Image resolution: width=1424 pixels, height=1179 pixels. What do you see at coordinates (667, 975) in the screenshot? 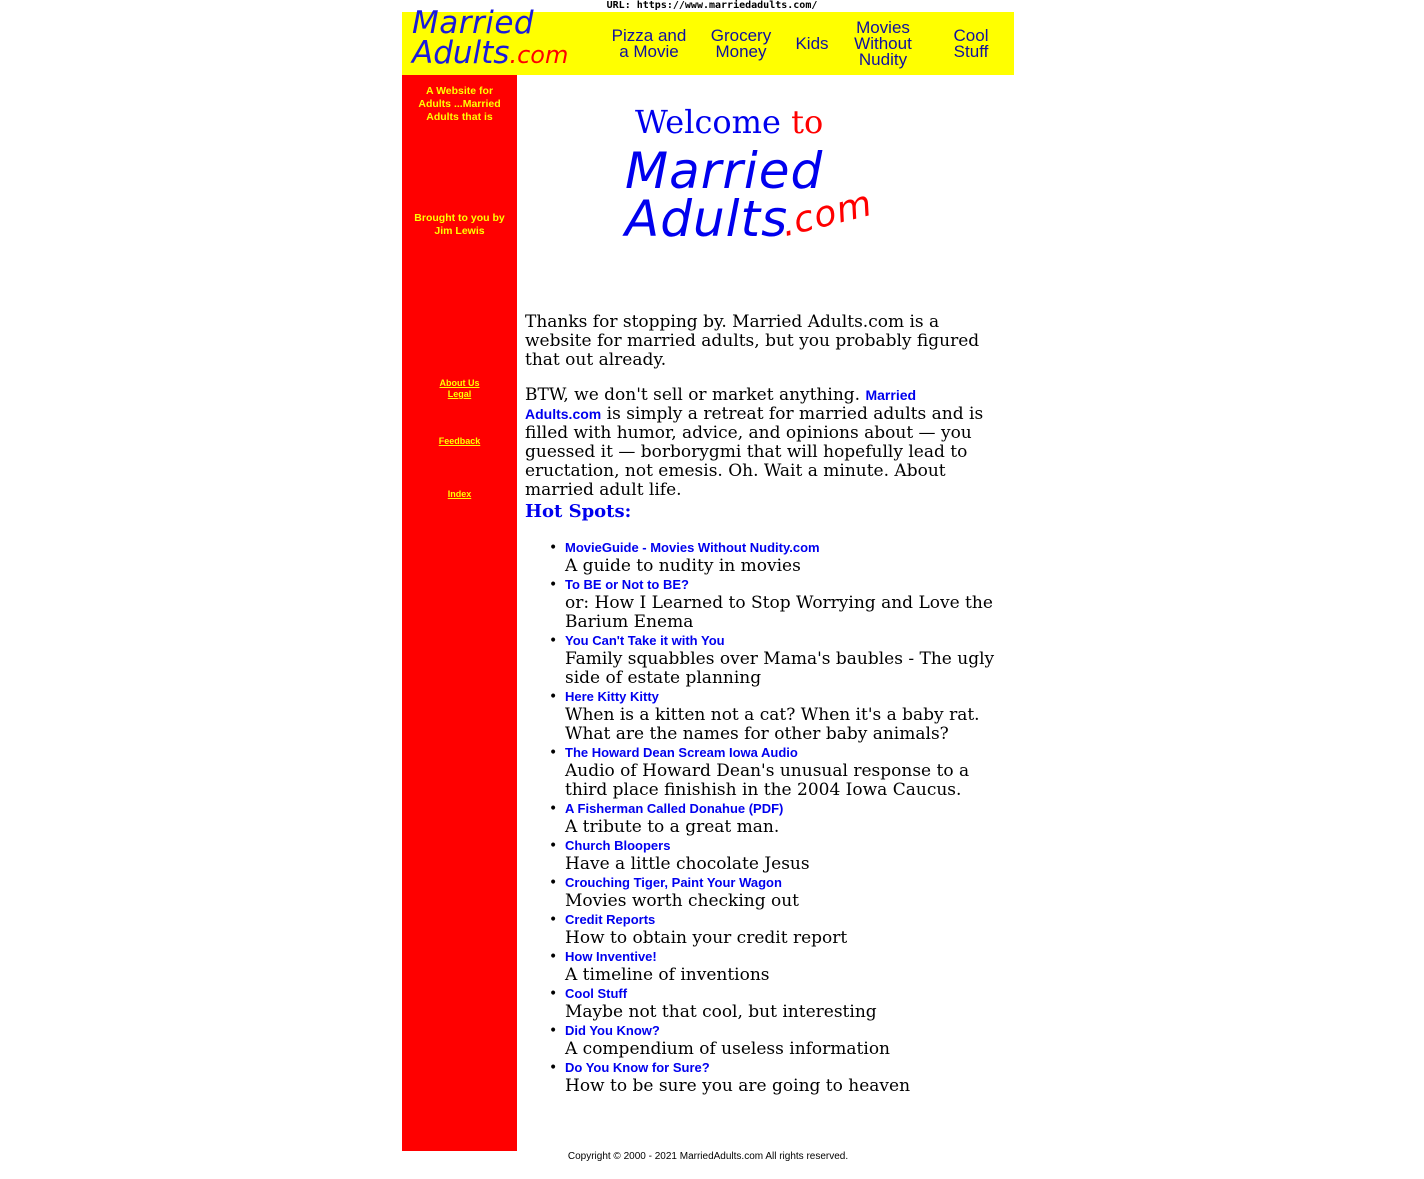
I see `hot-spot-description: A timeline of inventions` at bounding box center [667, 975].